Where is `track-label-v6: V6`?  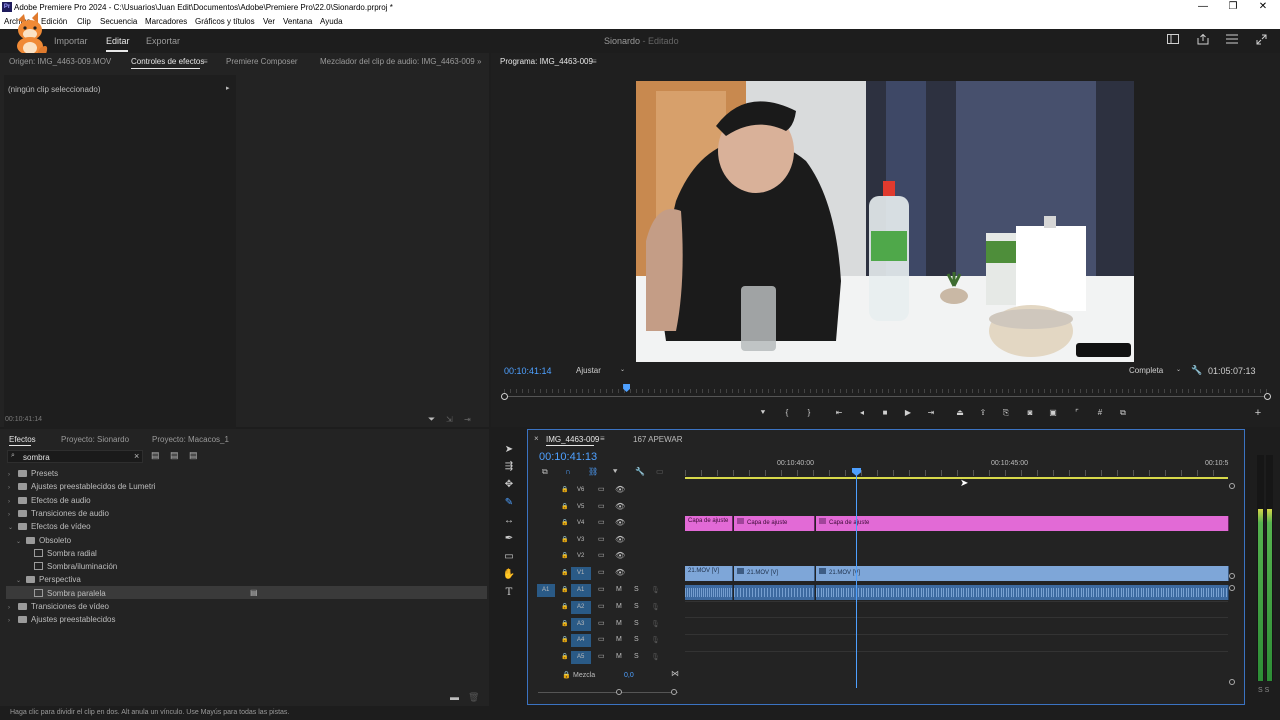 track-label-v6: V6 is located at coordinates (580, 490).